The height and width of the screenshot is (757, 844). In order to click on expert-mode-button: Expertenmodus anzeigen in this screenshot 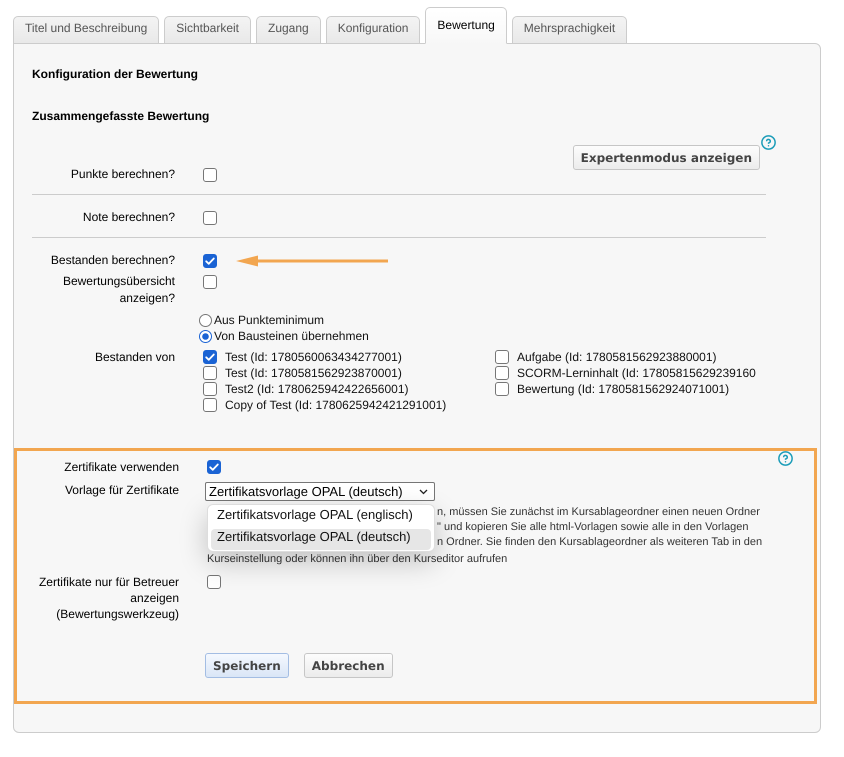, I will do `click(666, 157)`.